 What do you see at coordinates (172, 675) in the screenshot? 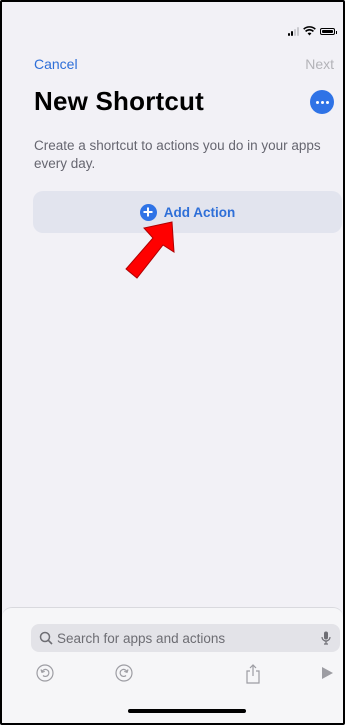
I see `editor-toolbar` at bounding box center [172, 675].